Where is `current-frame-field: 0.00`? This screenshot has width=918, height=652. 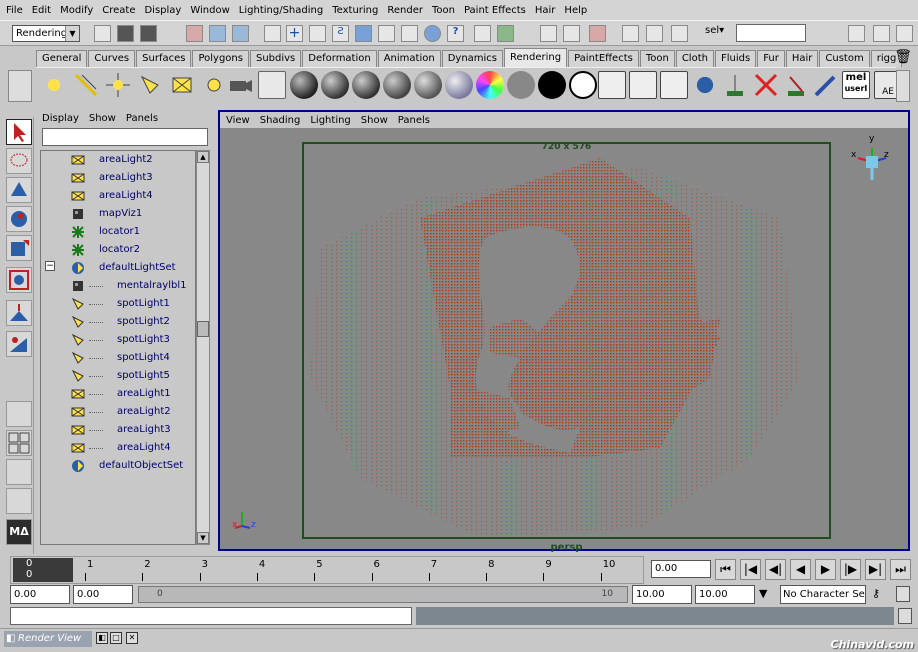
current-frame-field: 0.00 is located at coordinates (681, 569).